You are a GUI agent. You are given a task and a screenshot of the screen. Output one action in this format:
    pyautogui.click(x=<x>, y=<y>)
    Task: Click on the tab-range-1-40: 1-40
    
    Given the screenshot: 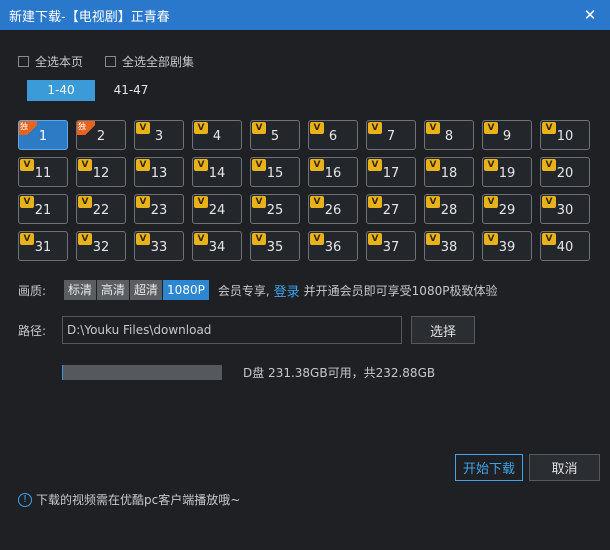 What is the action you would take?
    pyautogui.click(x=61, y=90)
    